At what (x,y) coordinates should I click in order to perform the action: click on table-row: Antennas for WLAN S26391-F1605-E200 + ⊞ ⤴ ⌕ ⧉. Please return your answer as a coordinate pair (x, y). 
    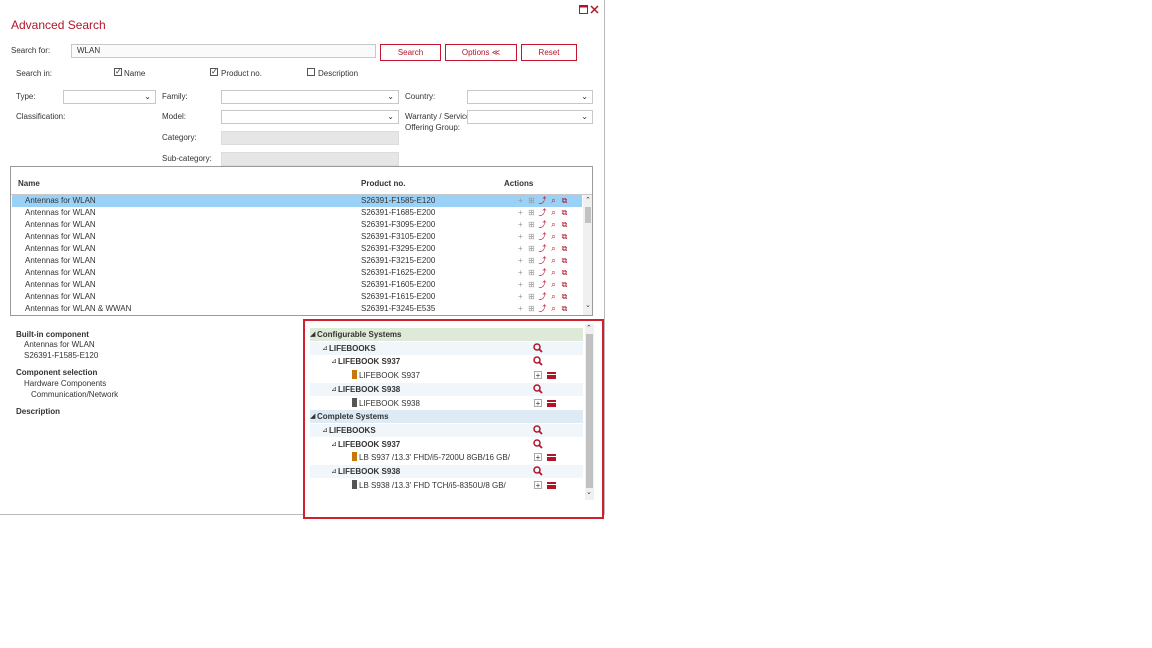
    Looking at the image, I should click on (297, 285).